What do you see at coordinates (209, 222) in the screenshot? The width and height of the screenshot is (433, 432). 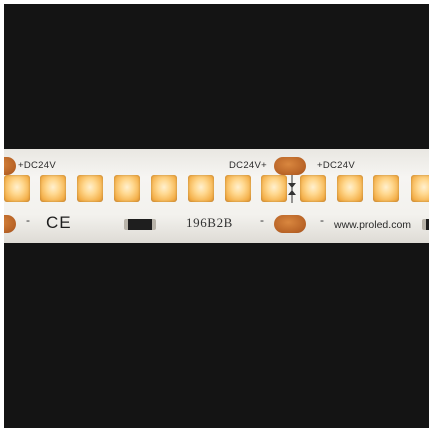 I see `product-code: 196B2B` at bounding box center [209, 222].